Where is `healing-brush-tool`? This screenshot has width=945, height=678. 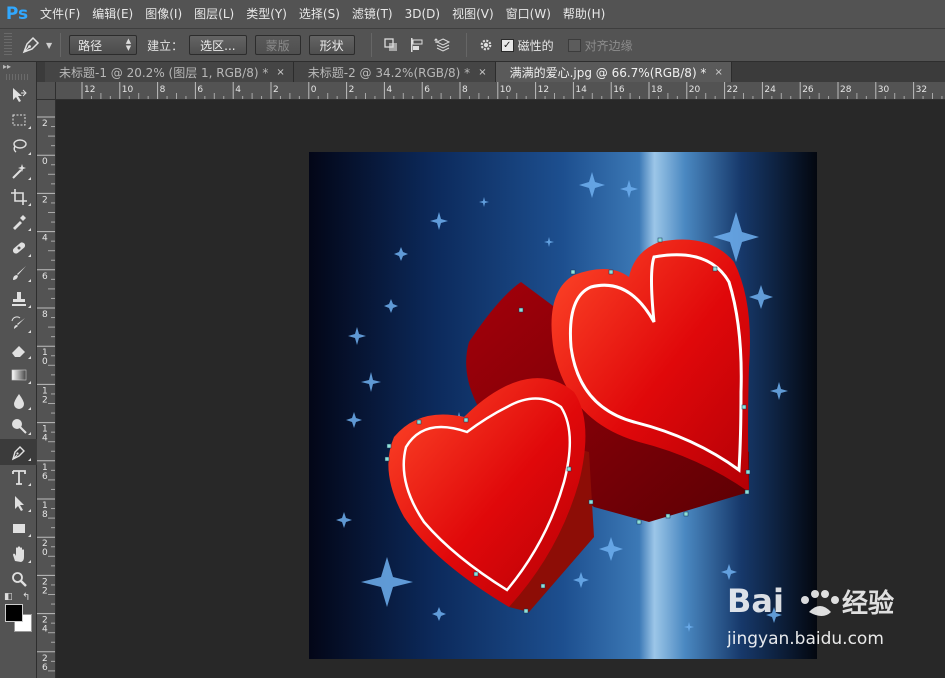 healing-brush-tool is located at coordinates (18, 248).